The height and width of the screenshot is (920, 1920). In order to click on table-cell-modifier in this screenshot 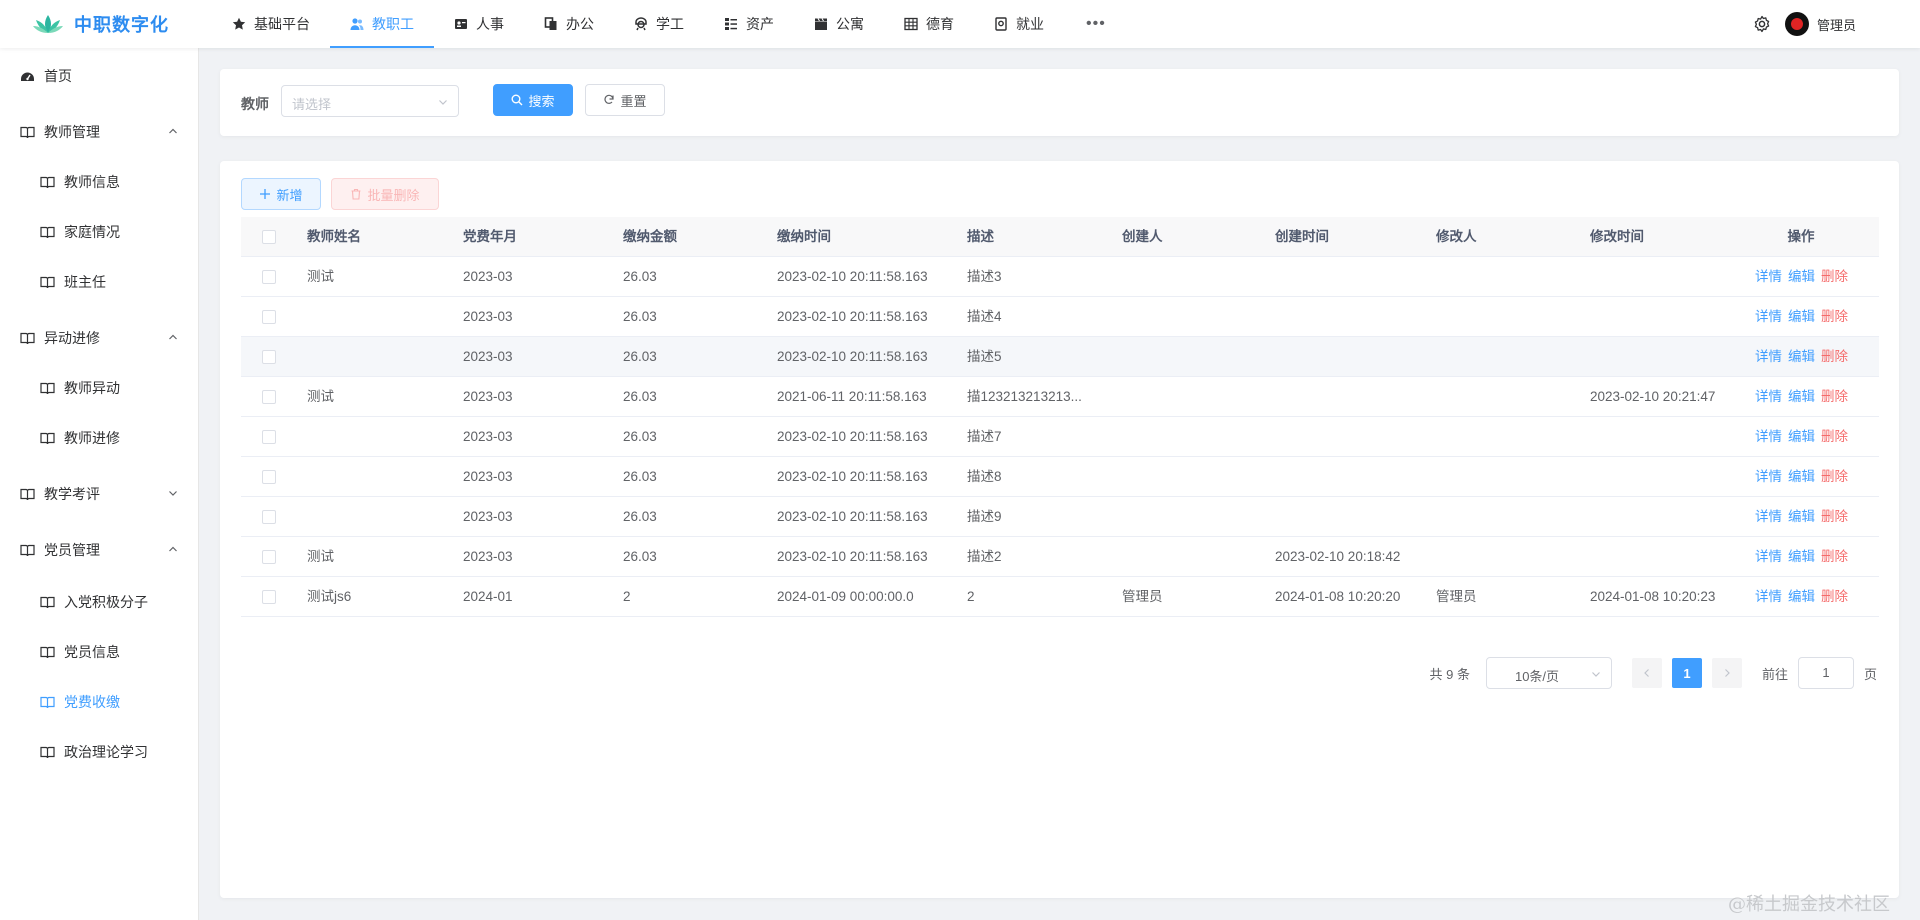, I will do `click(1506, 556)`.